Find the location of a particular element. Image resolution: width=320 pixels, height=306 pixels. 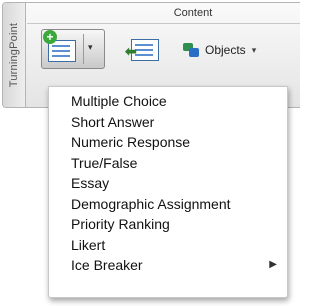

menu-item-ice-breaker: Ice Breaker ▶ is located at coordinates (168, 265).